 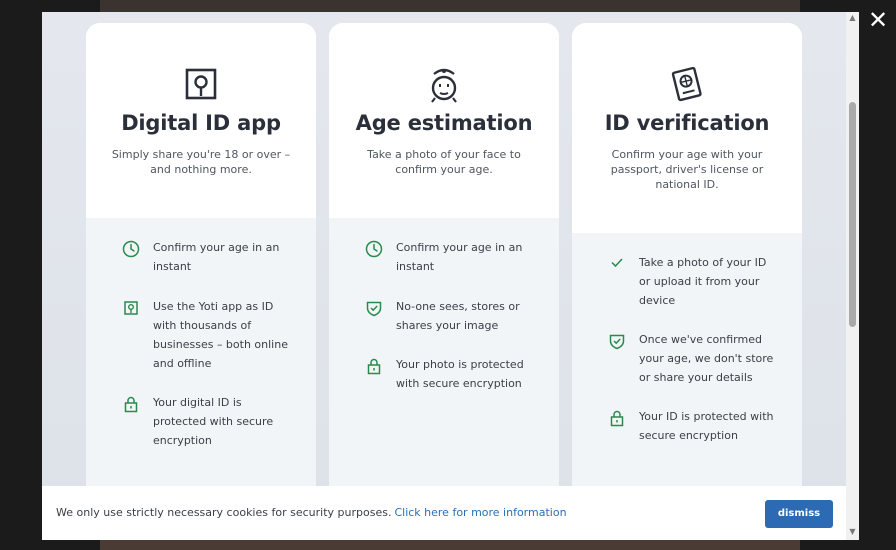 I want to click on dismiss-button: dismiss, so click(x=799, y=514).